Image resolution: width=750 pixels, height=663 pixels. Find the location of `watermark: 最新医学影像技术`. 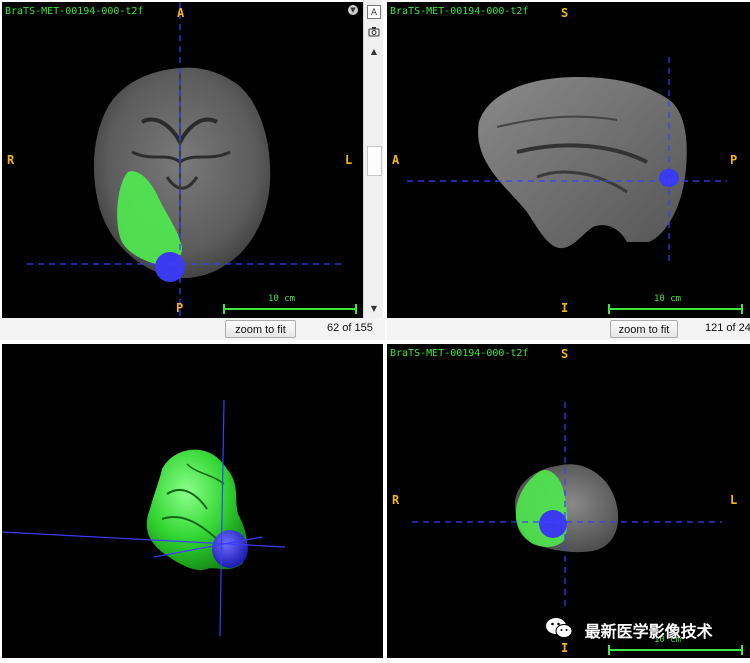

watermark: 最新医学影像技术 is located at coordinates (629, 630).